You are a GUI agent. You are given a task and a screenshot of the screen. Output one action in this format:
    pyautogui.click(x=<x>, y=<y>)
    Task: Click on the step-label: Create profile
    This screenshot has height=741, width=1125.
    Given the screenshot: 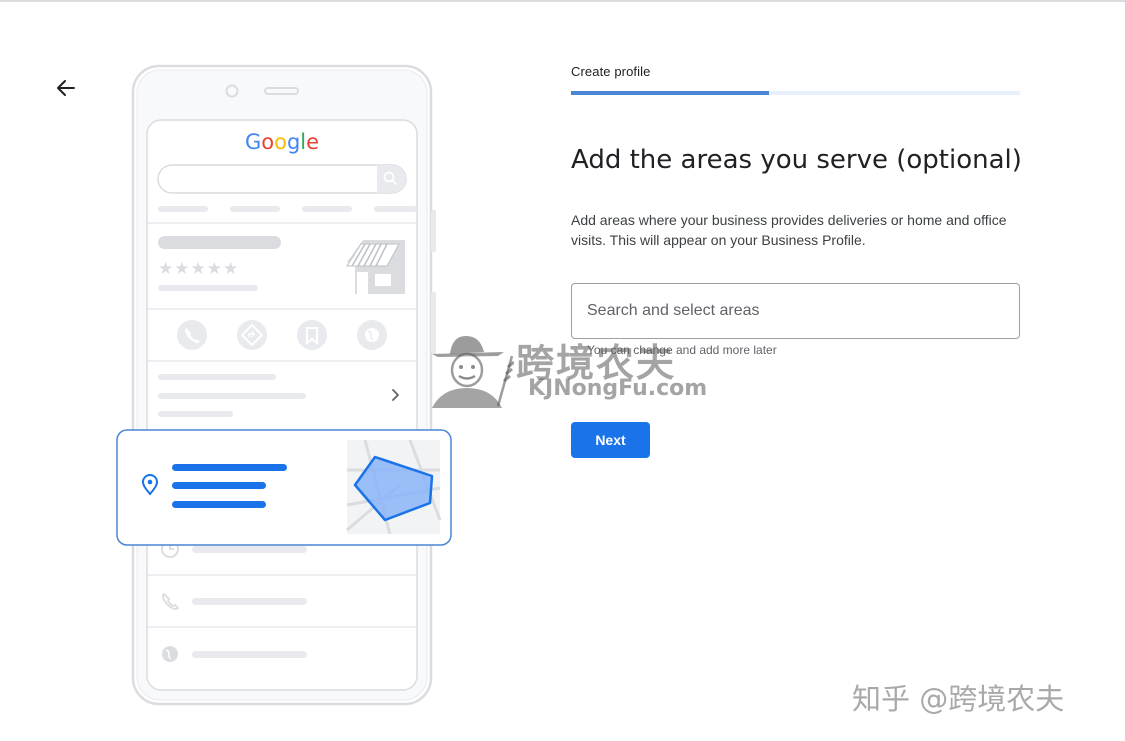 What is the action you would take?
    pyautogui.click(x=611, y=71)
    